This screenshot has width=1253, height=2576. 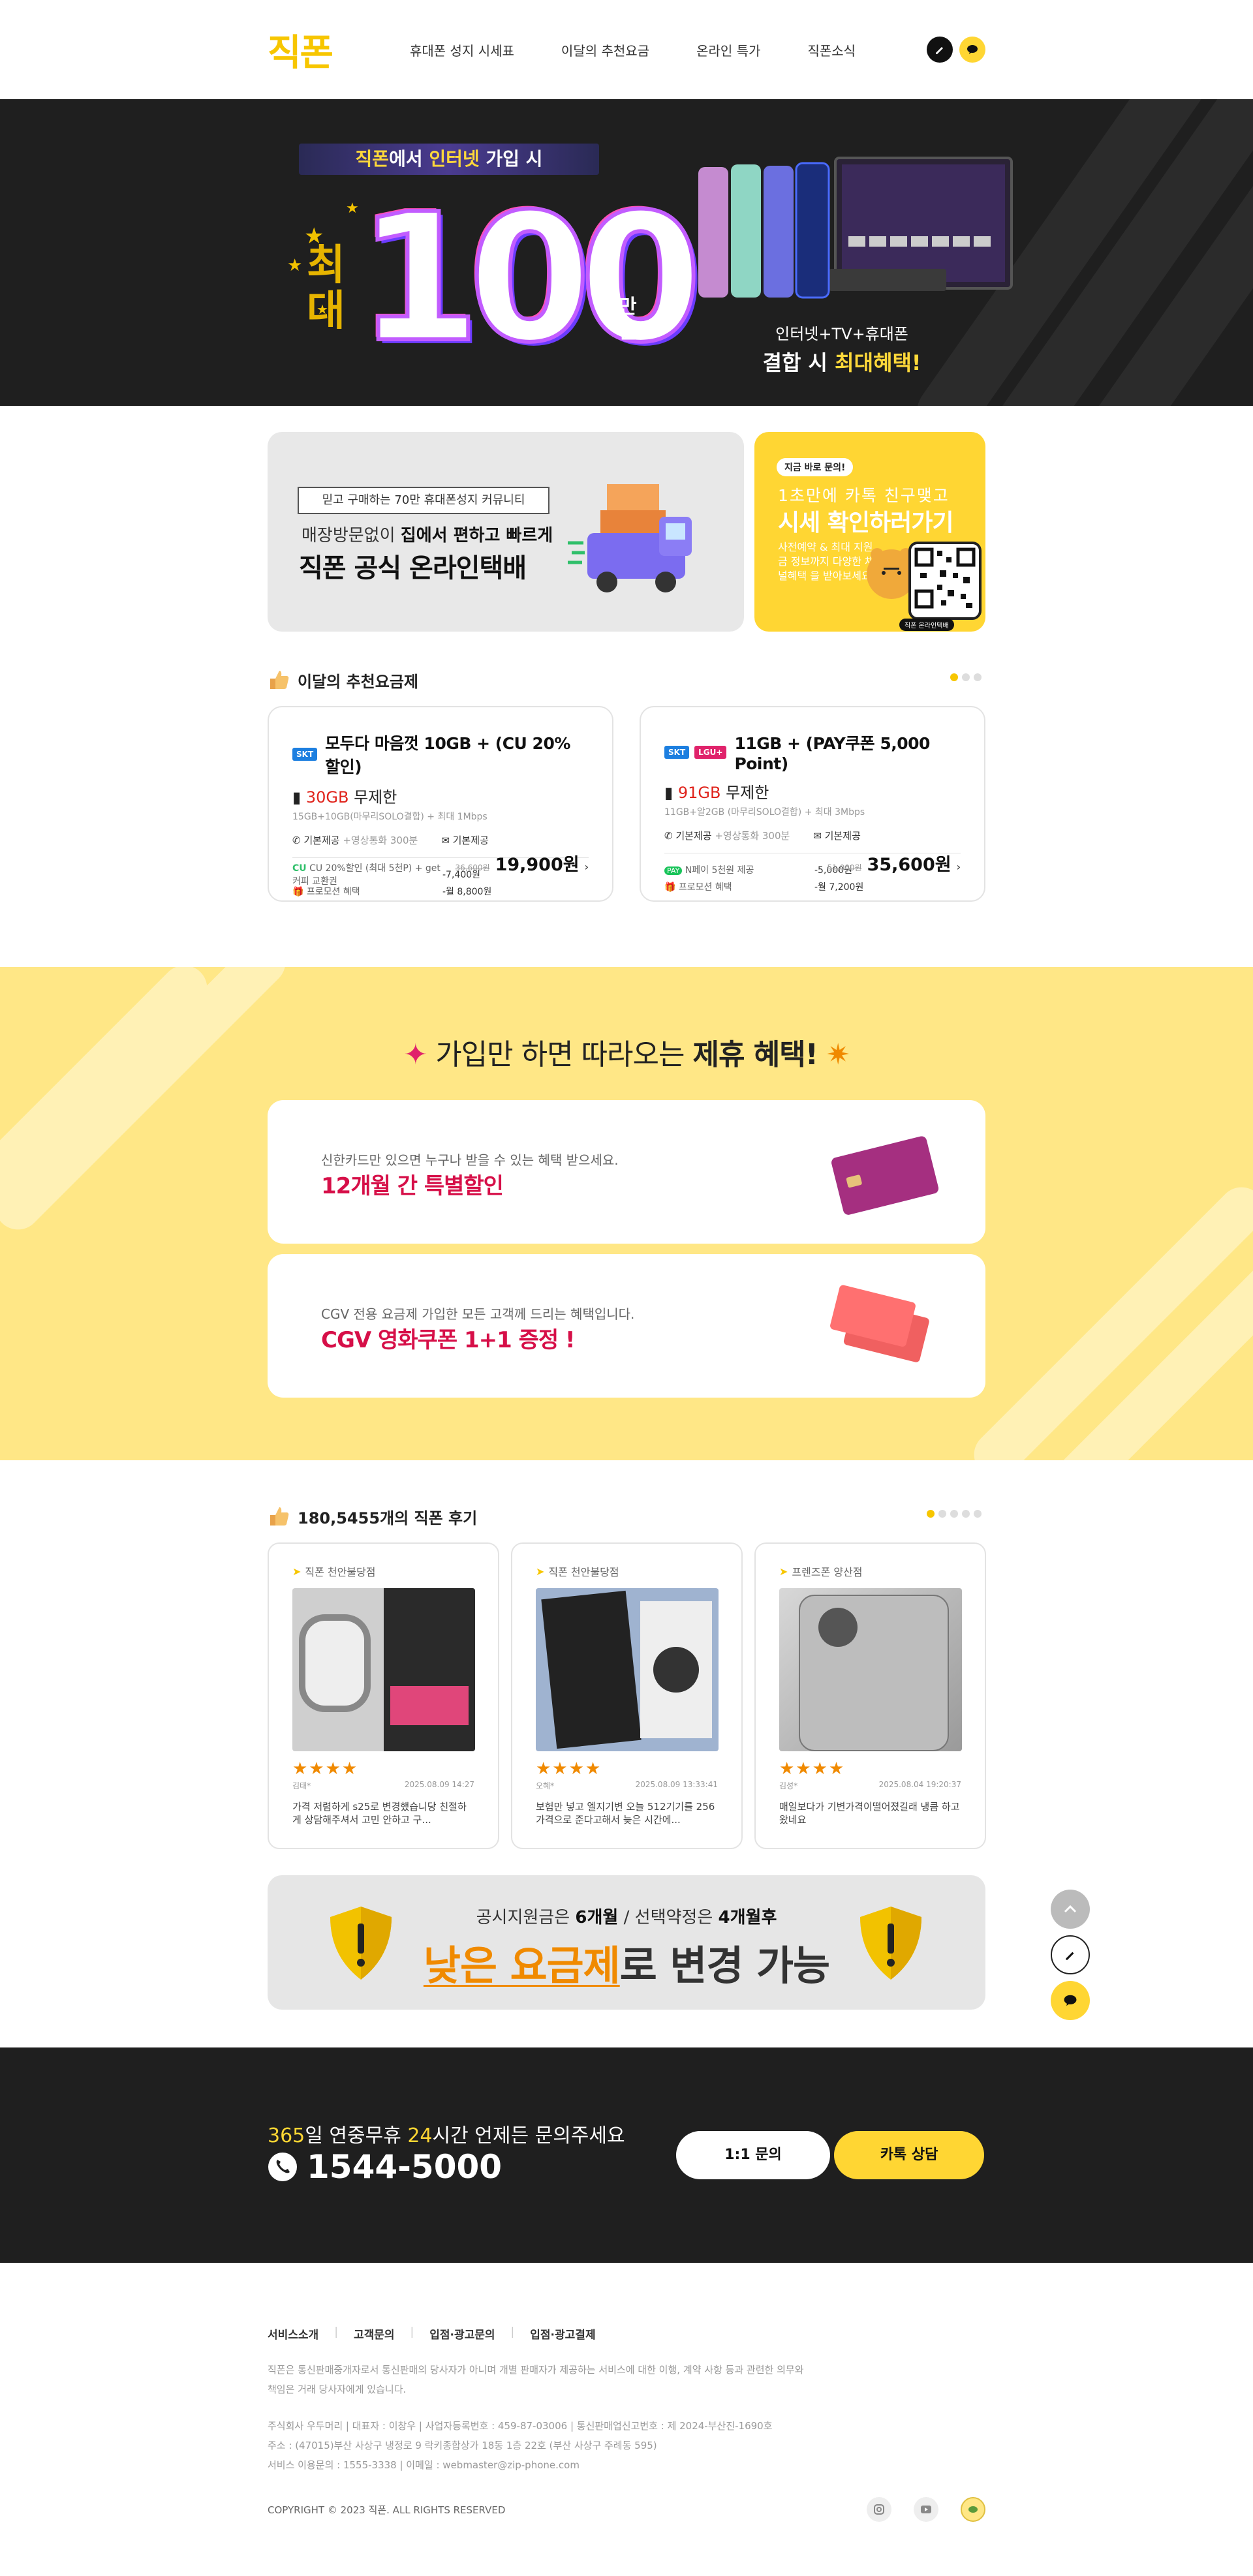 I want to click on main-nav: 휴대폰 성지 시세표 이달의 추천요금 온라인 특가 직폰소식, so click(x=633, y=50).